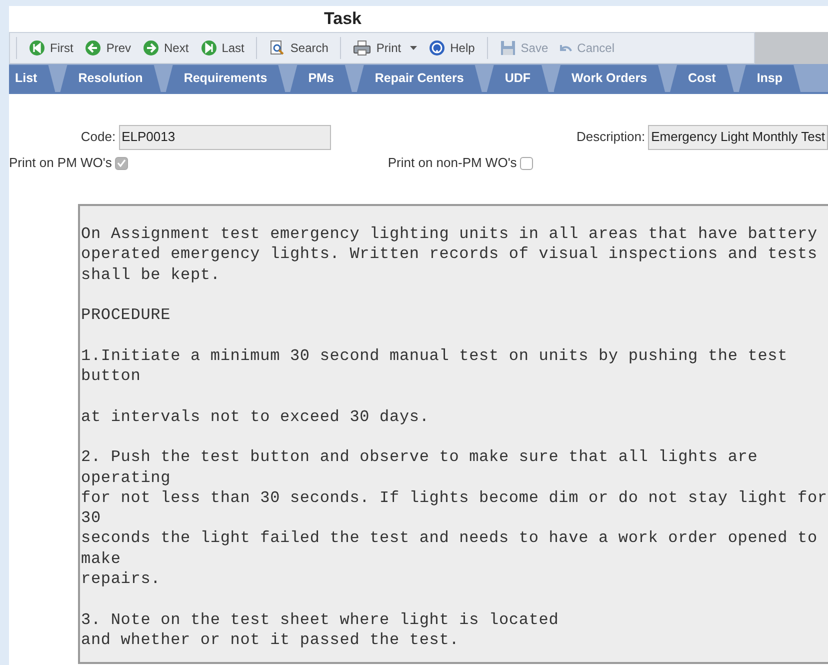 This screenshot has width=828, height=665. I want to click on tab: Repair Centers, so click(419, 78).